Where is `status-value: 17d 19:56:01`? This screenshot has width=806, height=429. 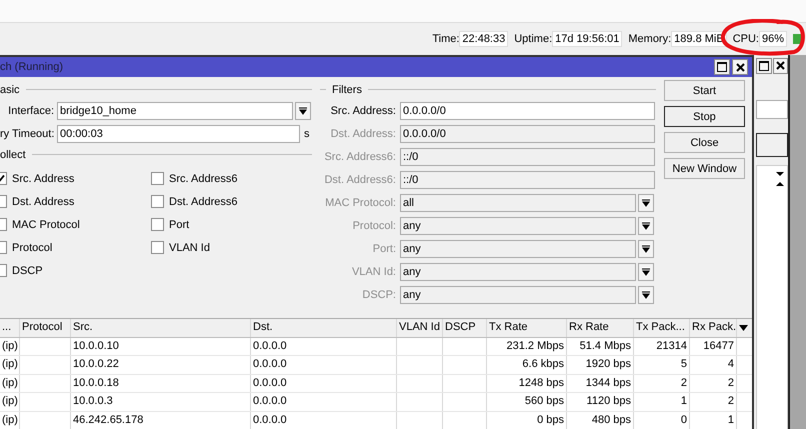 status-value: 17d 19:56:01 is located at coordinates (587, 39).